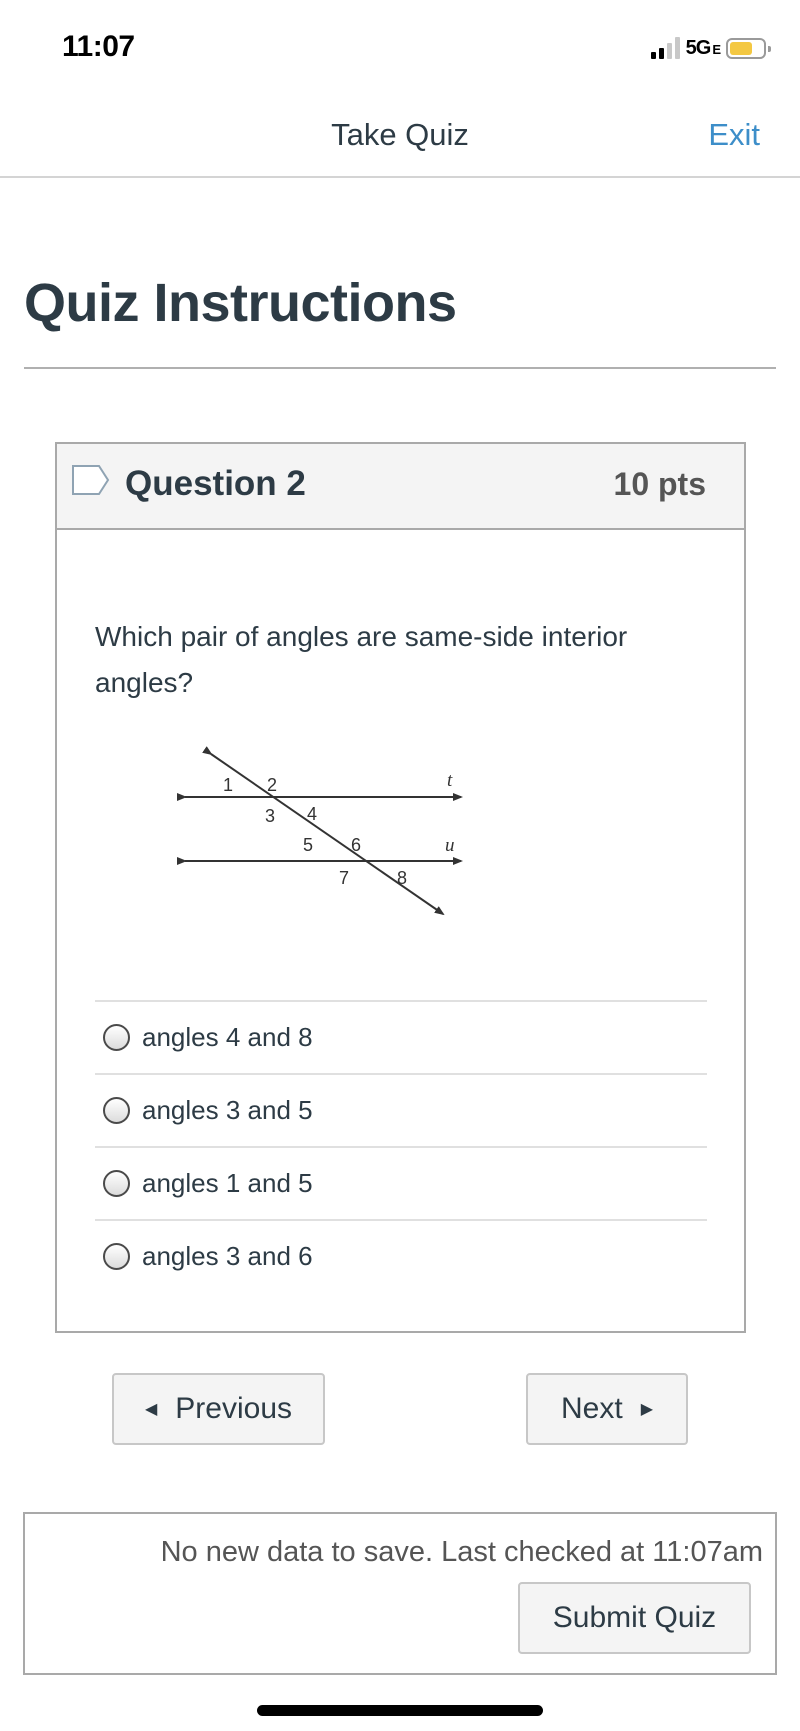 The image size is (800, 1731). What do you see at coordinates (234, 1408) in the screenshot?
I see `previous-label: Previous` at bounding box center [234, 1408].